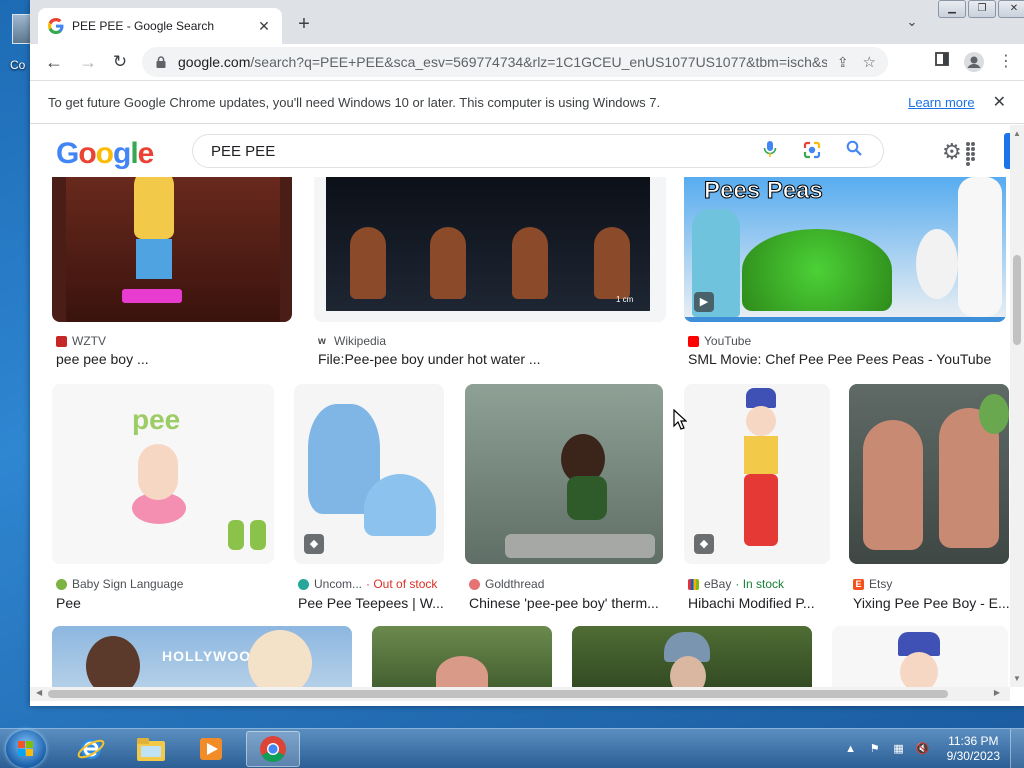  What do you see at coordinates (273, 749) in the screenshot?
I see `taskbar-google-chrome` at bounding box center [273, 749].